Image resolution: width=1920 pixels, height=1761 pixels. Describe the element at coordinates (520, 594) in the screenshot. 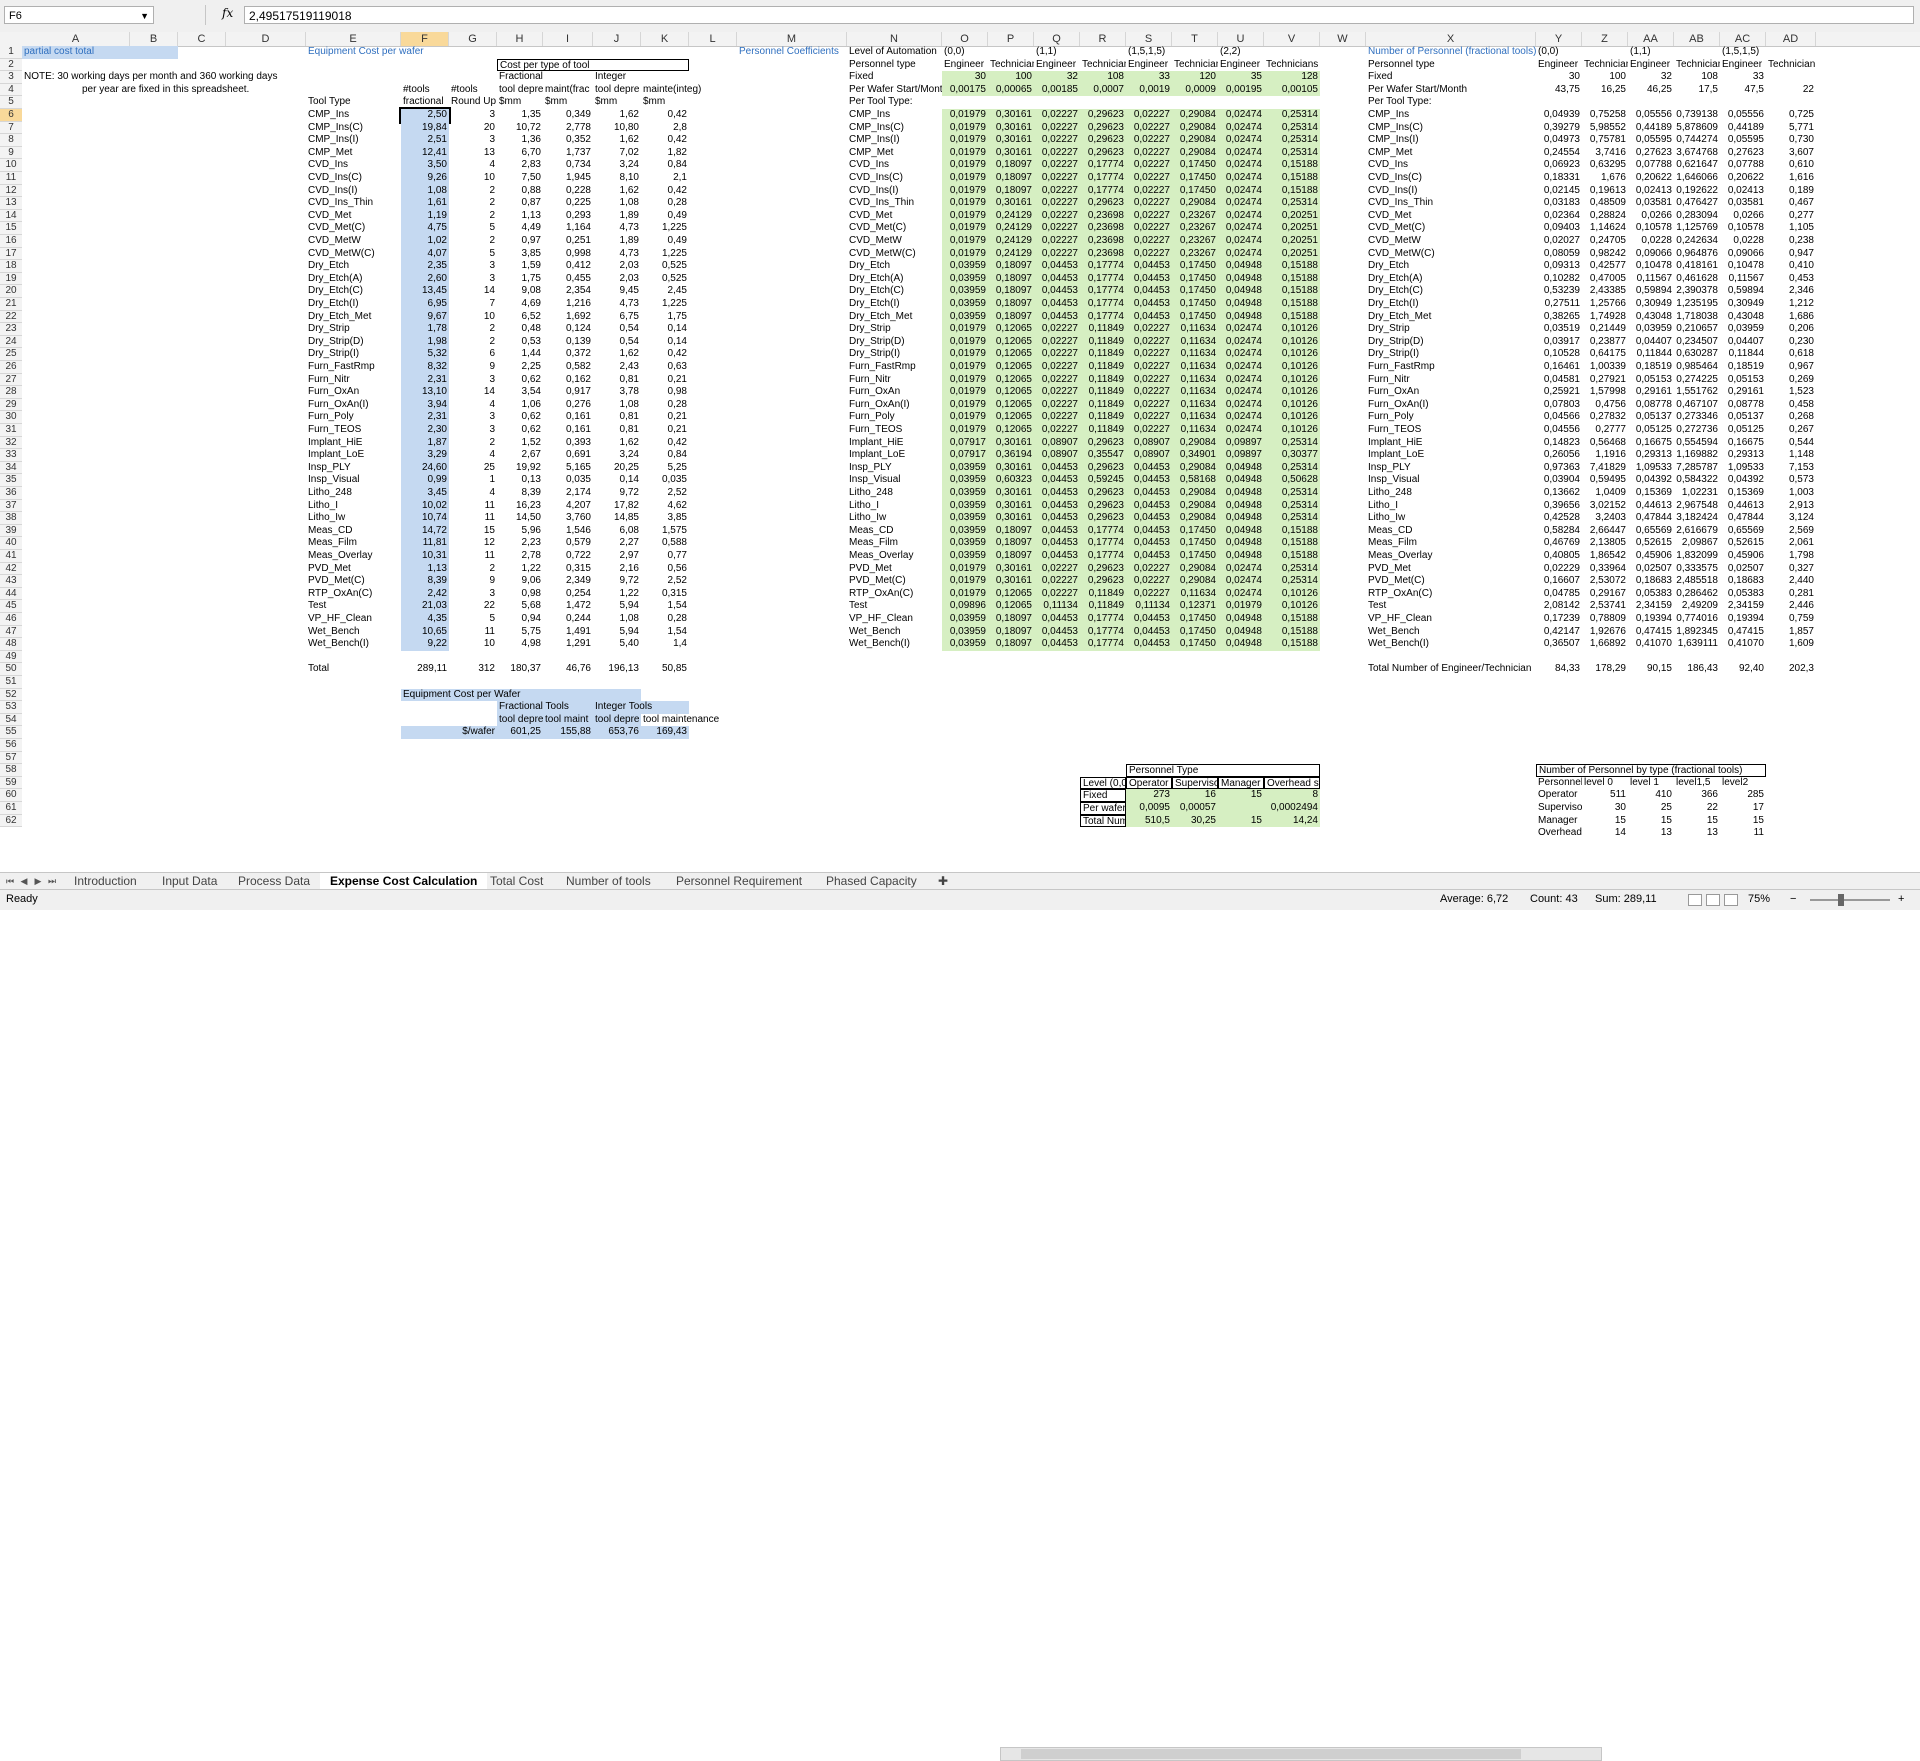

I see `value: 0,98` at that location.